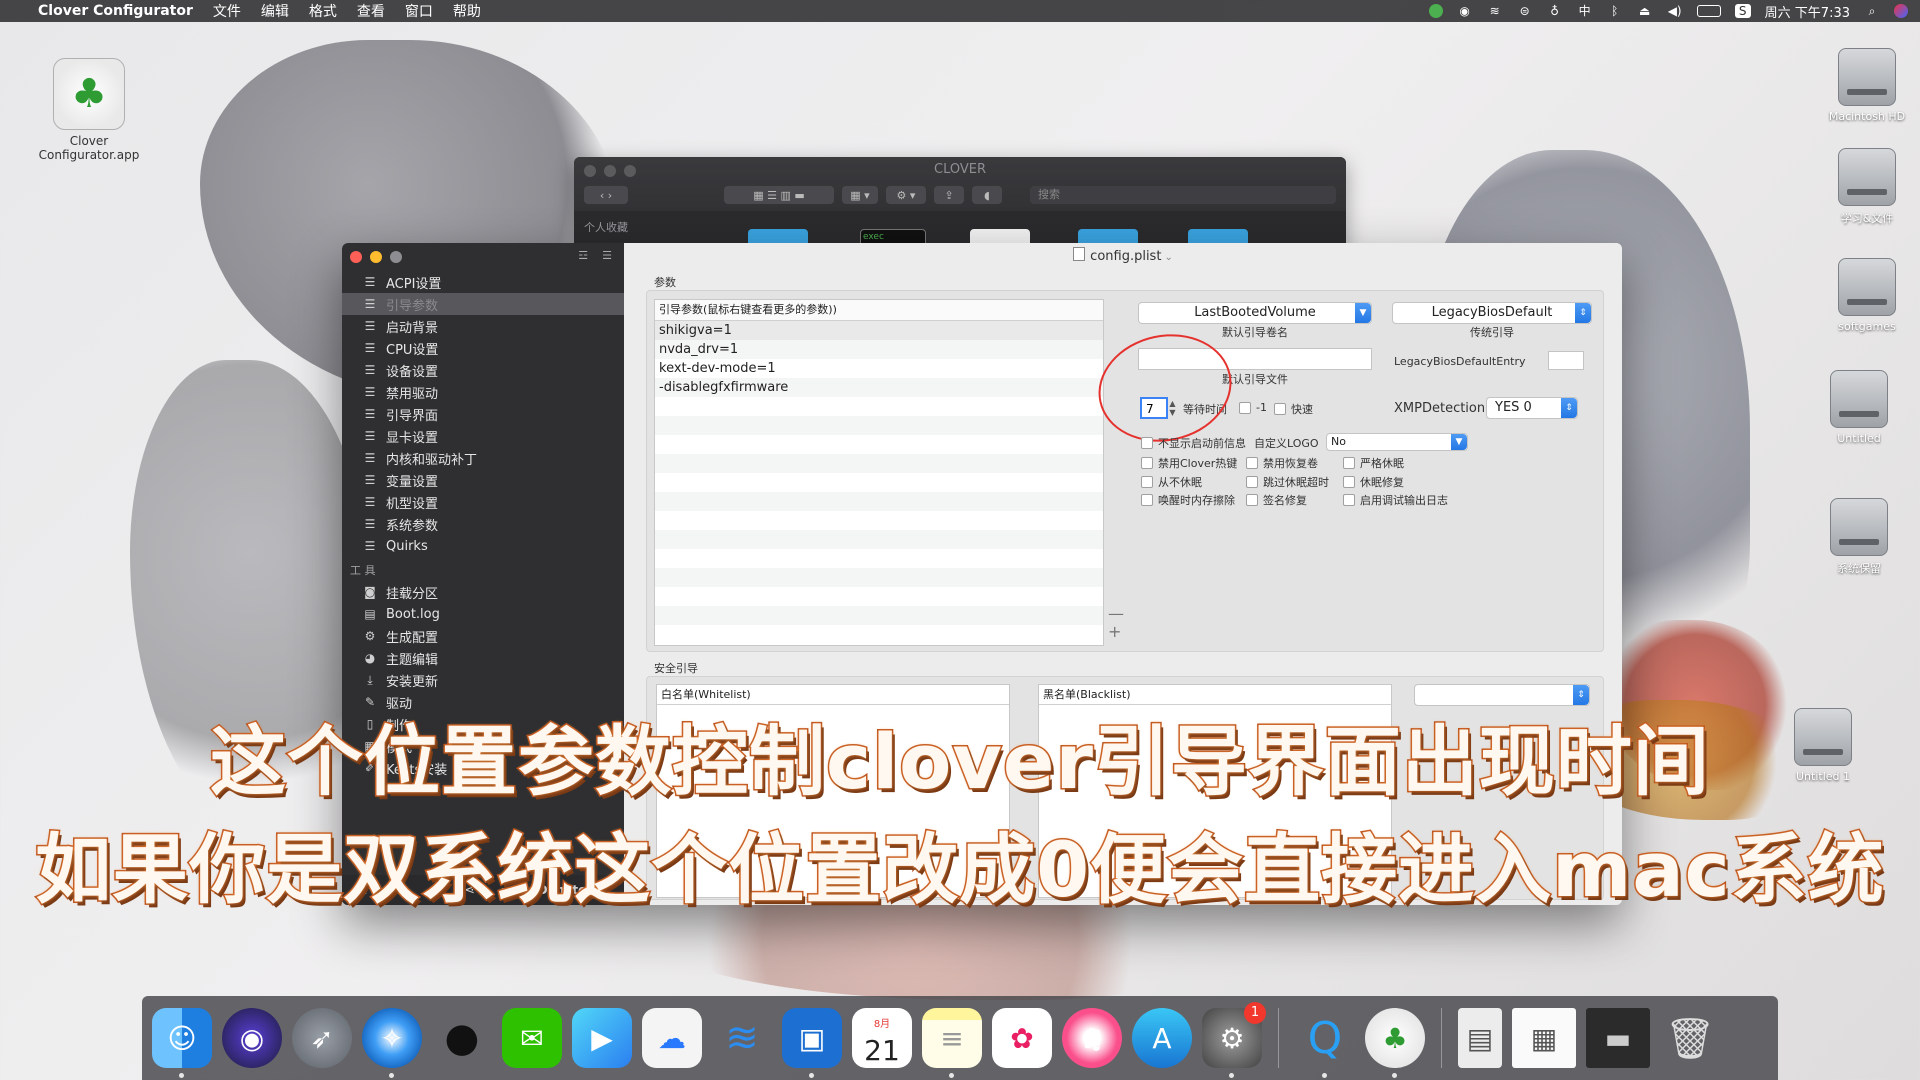 This screenshot has width=1920, height=1080. I want to click on document-title: config.plist ⌄, so click(1123, 255).